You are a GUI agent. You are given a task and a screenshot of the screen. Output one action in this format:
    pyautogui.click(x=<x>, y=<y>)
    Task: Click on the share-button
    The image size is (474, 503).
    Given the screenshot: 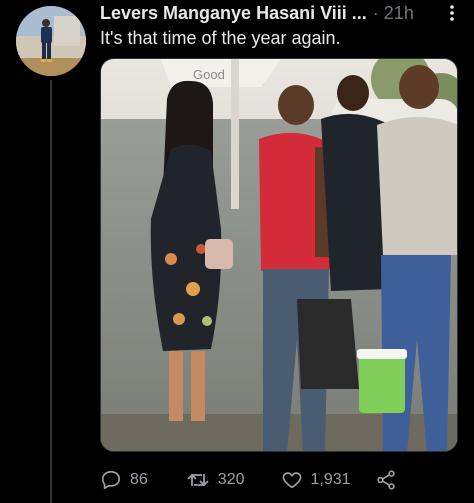 What is the action you would take?
    pyautogui.click(x=386, y=480)
    